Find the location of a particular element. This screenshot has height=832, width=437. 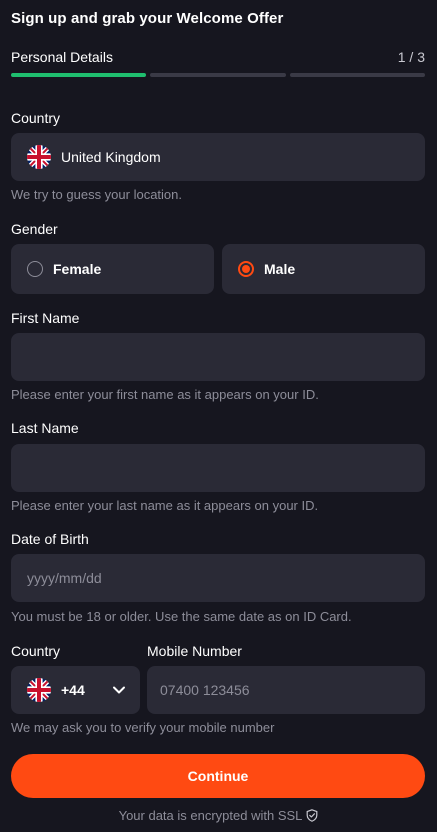

step-progress-bar is located at coordinates (218, 75).